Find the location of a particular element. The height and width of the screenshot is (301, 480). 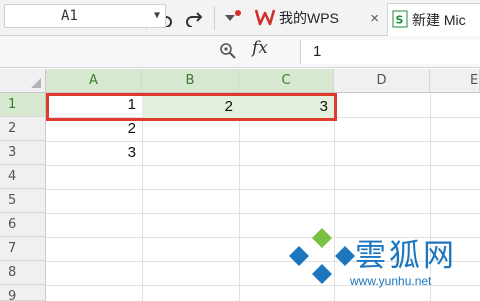

corner-triangle-icon is located at coordinates (36, 83).